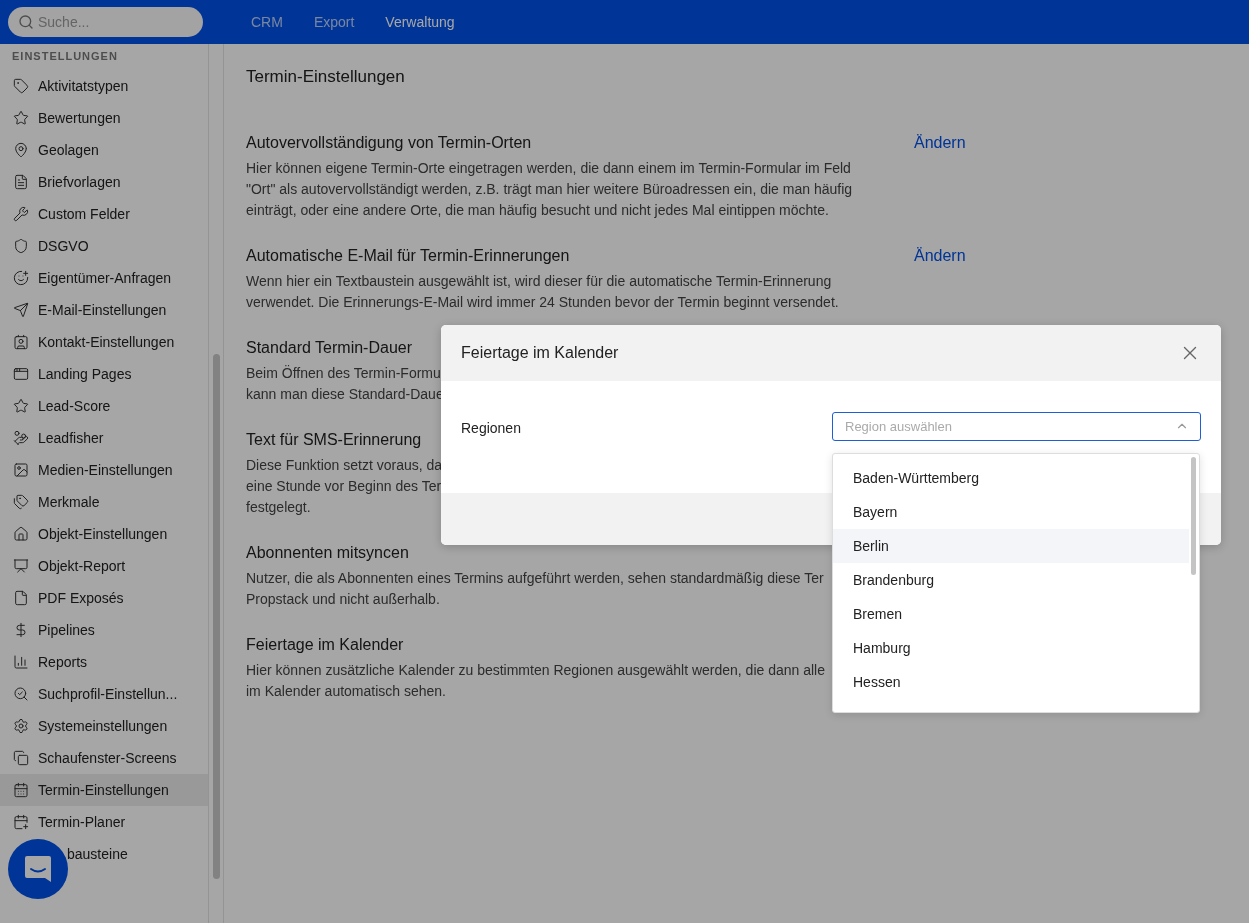 The image size is (1249, 923). What do you see at coordinates (389, 143) in the screenshot?
I see `section-heading: Autovervollständigung von Termin-Orten` at bounding box center [389, 143].